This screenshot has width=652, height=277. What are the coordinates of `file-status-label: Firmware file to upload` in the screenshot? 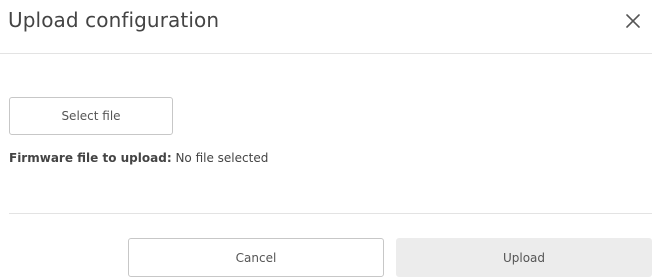 It's located at (88, 158).